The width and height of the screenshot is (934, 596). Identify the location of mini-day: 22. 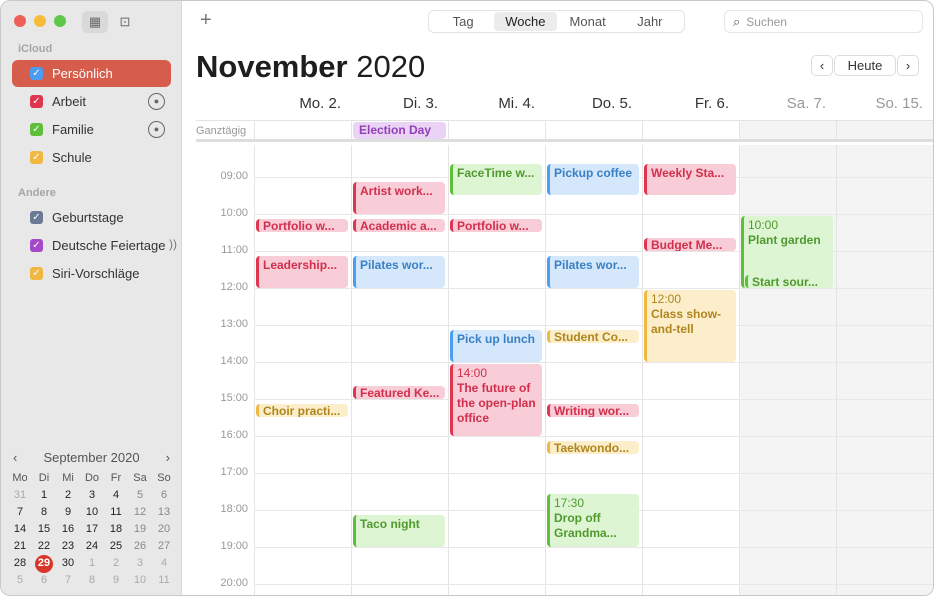
(44, 546).